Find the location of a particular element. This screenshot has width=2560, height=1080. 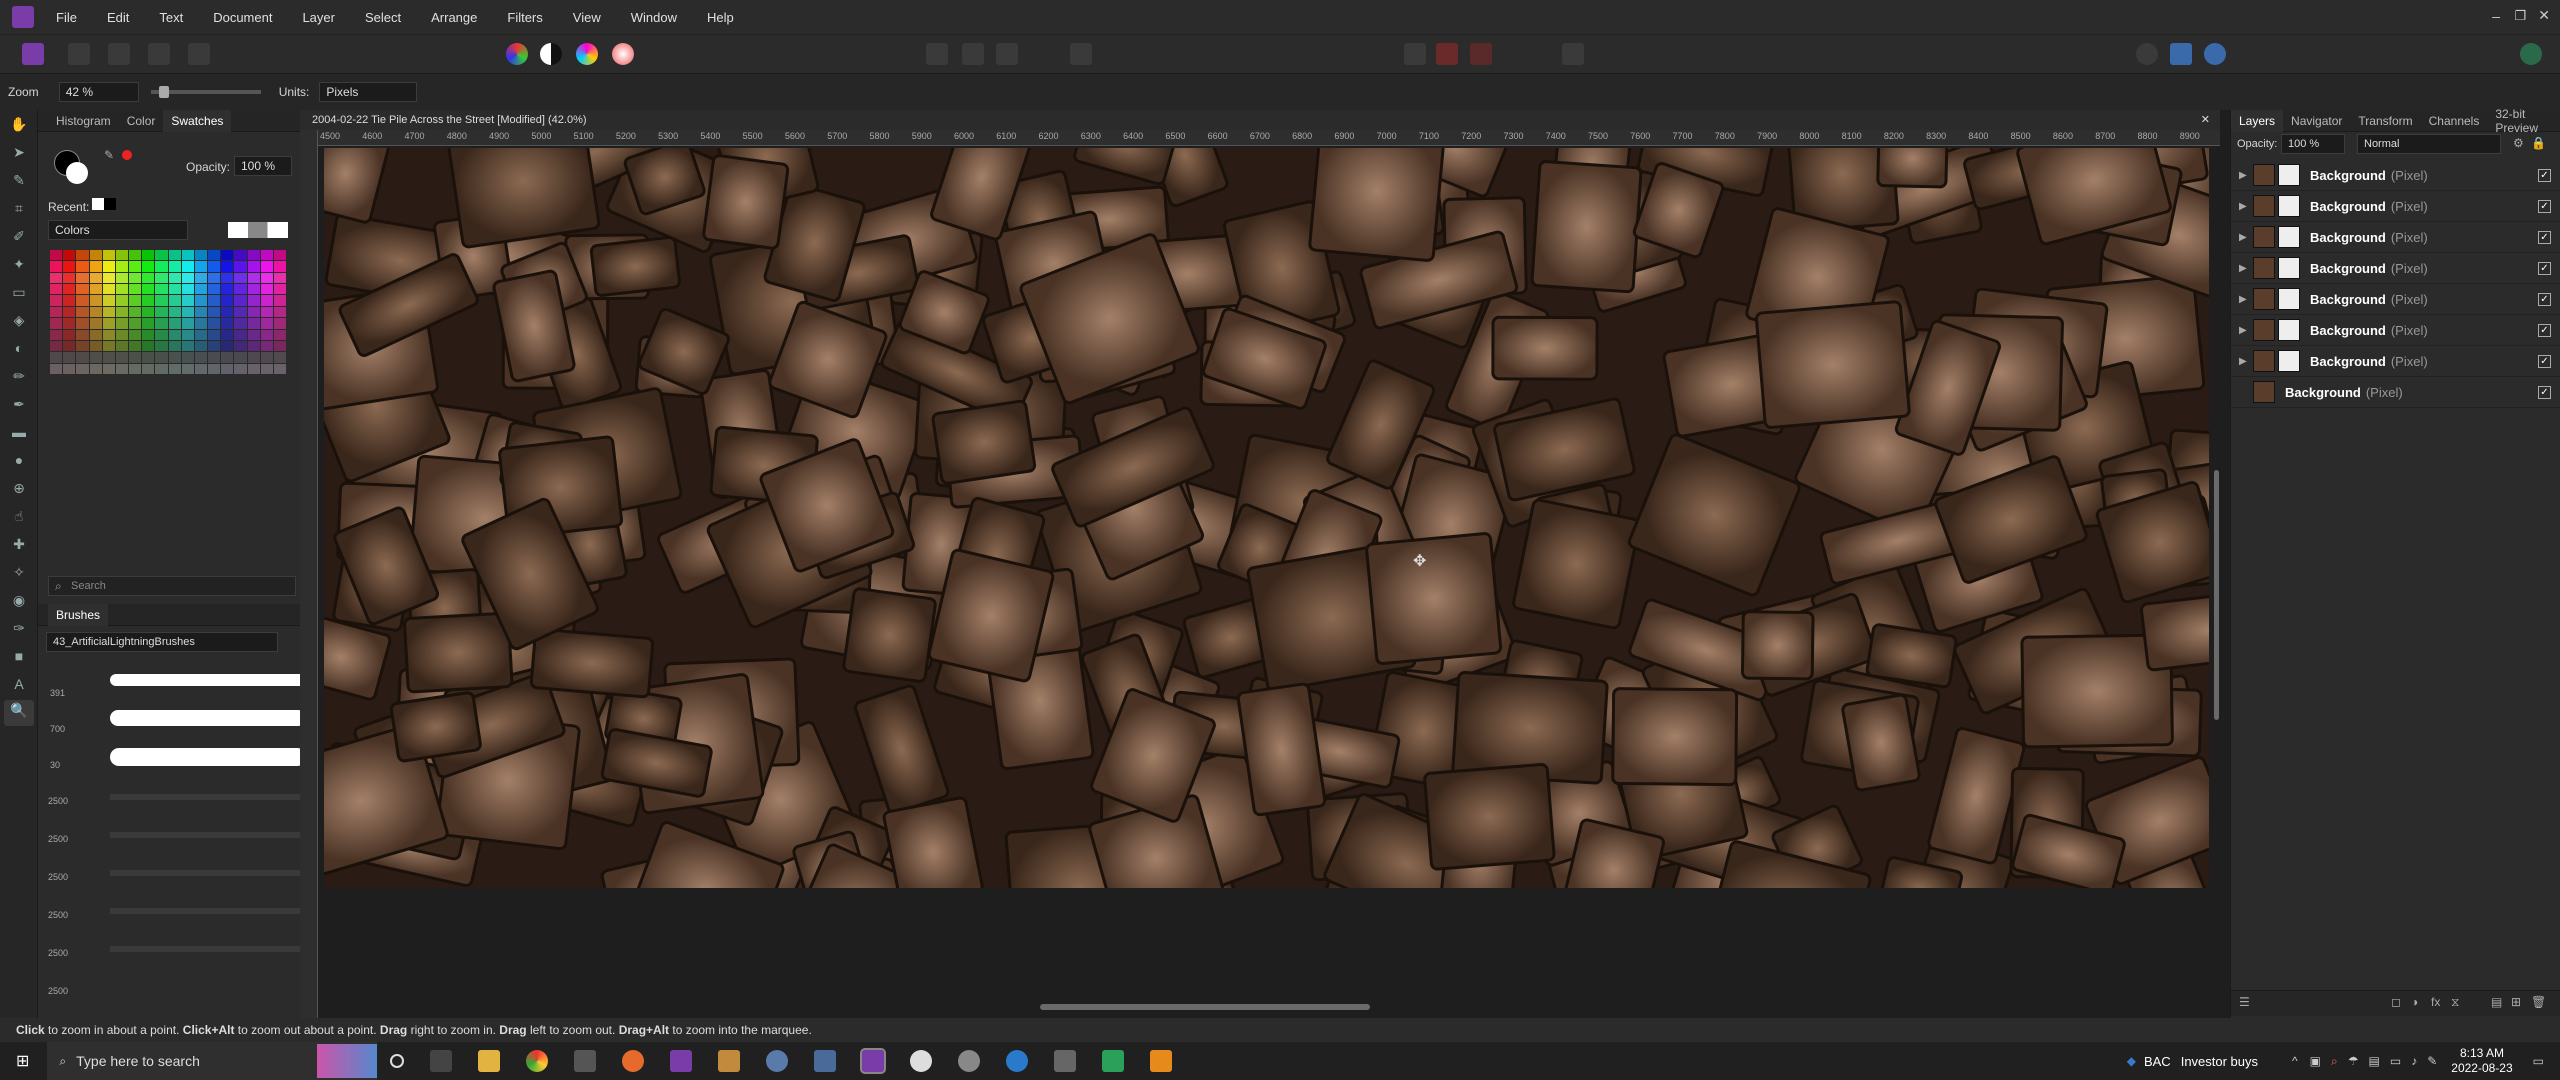

affinity-photo-taskbar-icon is located at coordinates (873, 1061).